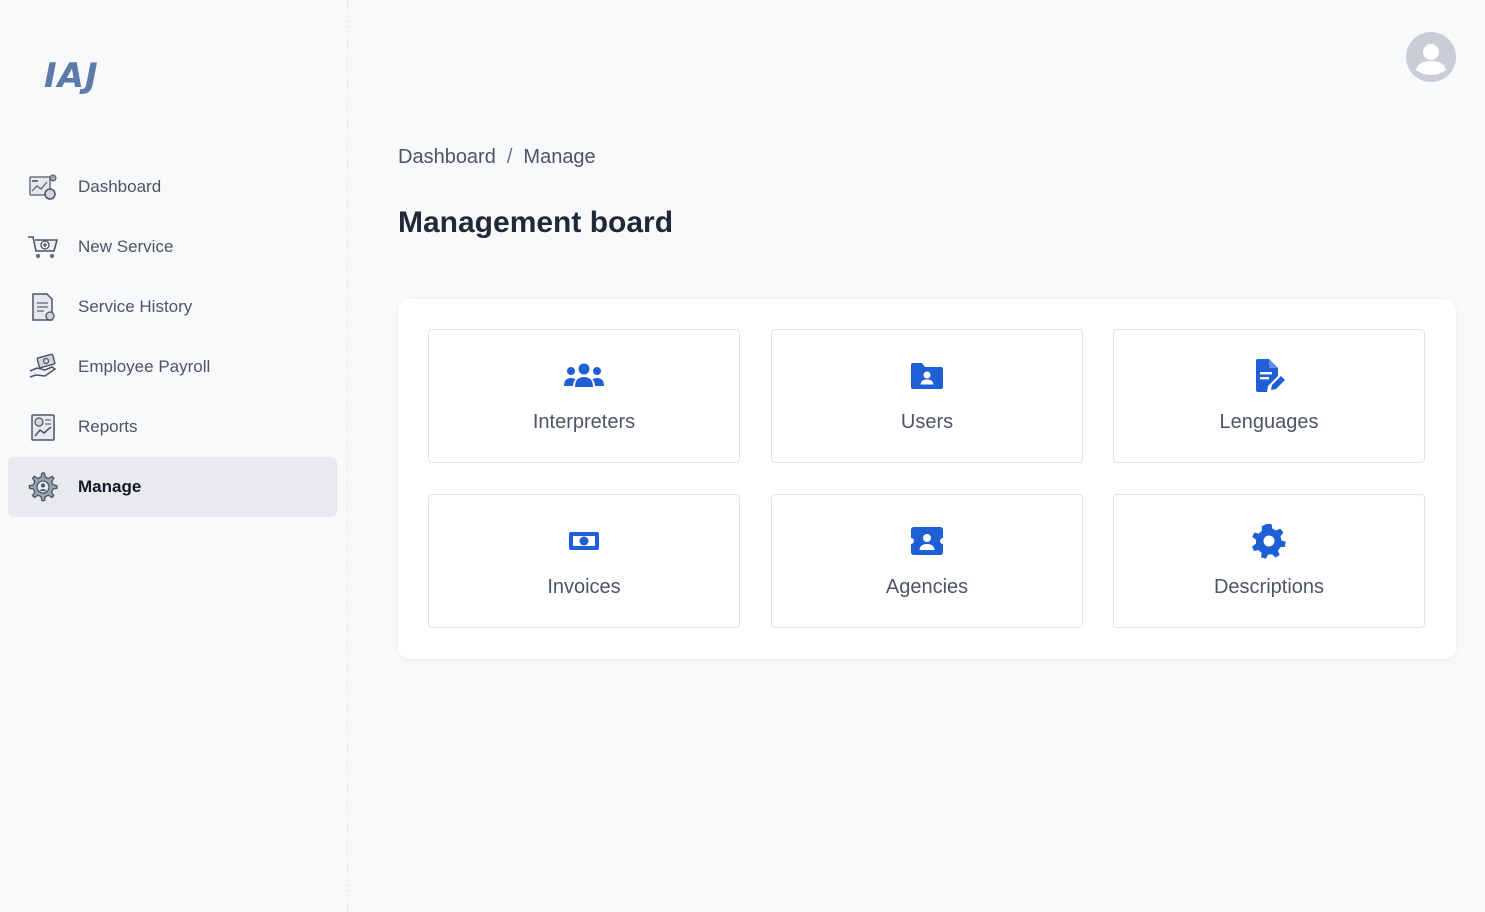 The width and height of the screenshot is (1485, 912). What do you see at coordinates (584, 422) in the screenshot?
I see `tile-label: Interpreters` at bounding box center [584, 422].